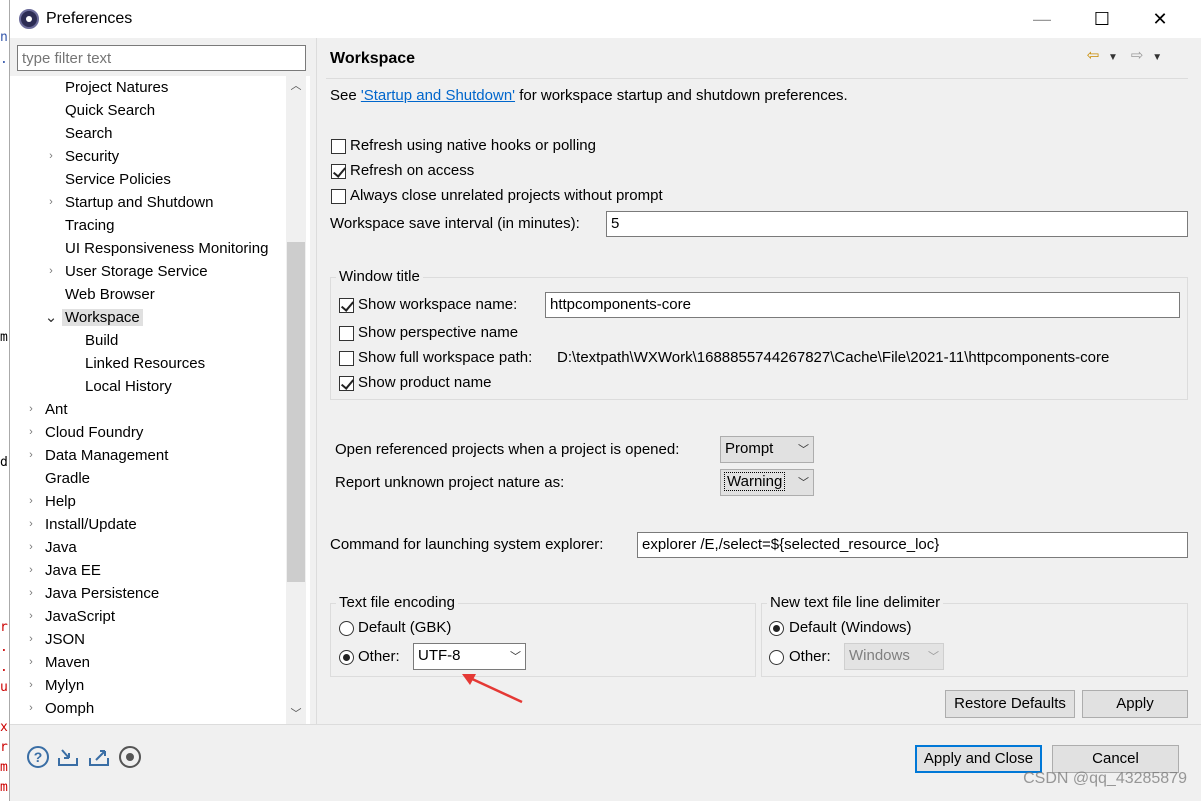  I want to click on tree-item-label: Project Natures, so click(117, 87).